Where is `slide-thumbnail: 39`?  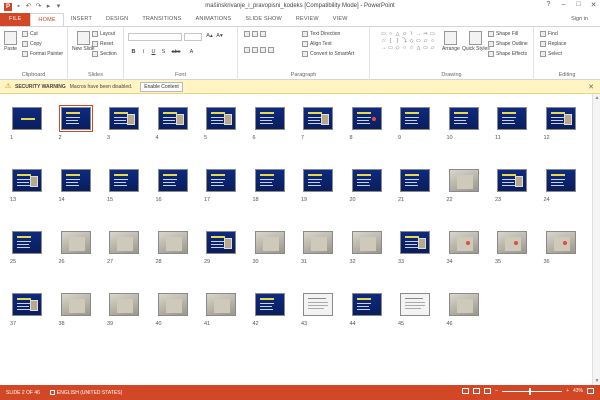 slide-thumbnail: 39 is located at coordinates (123, 310).